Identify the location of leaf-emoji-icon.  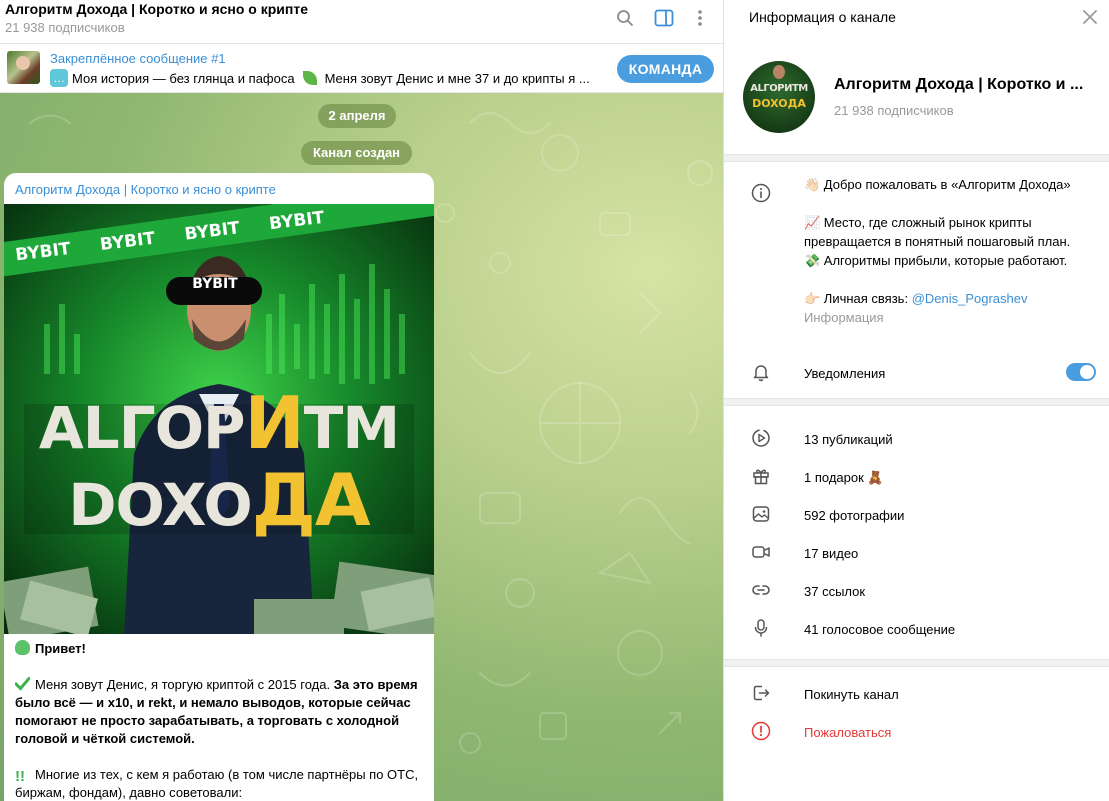
(309, 78).